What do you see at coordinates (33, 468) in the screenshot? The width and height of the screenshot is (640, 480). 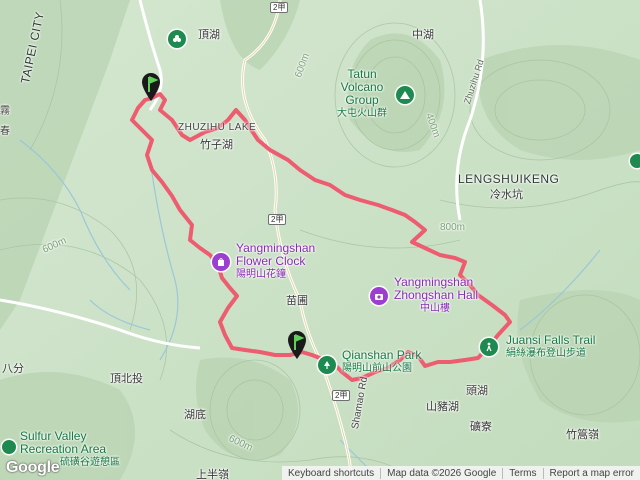 I see `google-logo: Google` at bounding box center [33, 468].